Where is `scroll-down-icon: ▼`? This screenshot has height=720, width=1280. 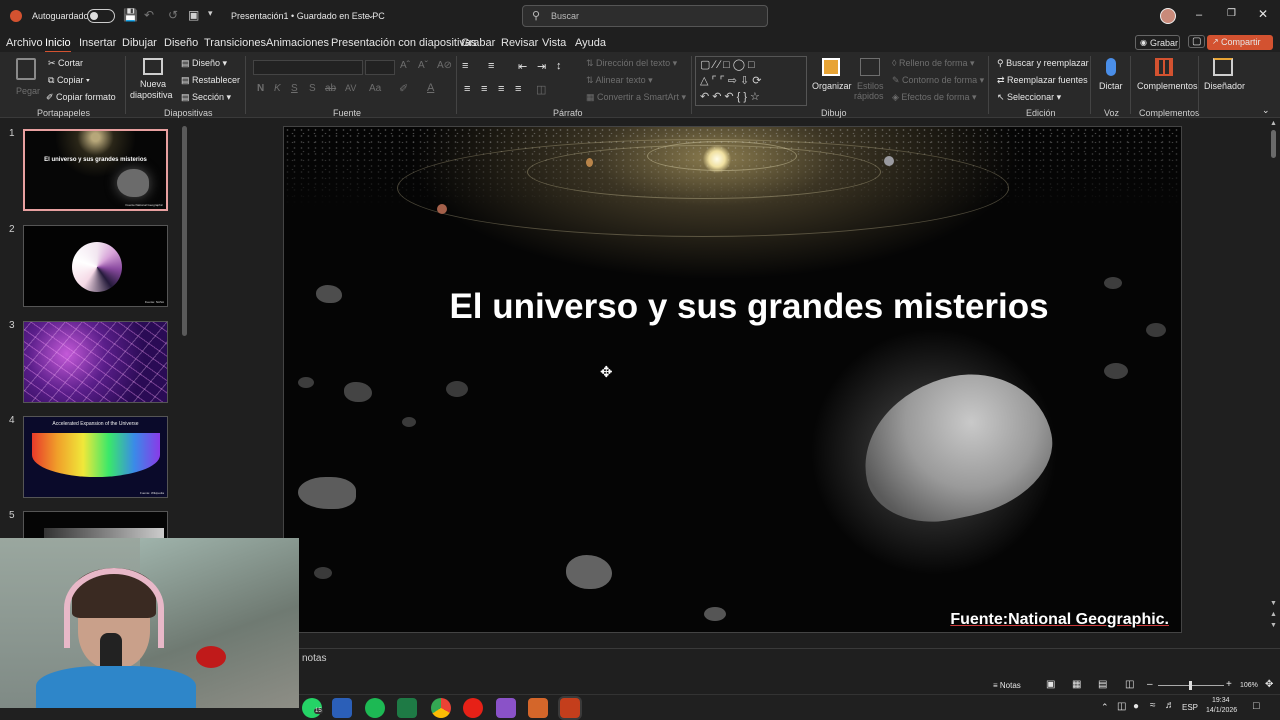 scroll-down-icon: ▼ is located at coordinates (1273, 603).